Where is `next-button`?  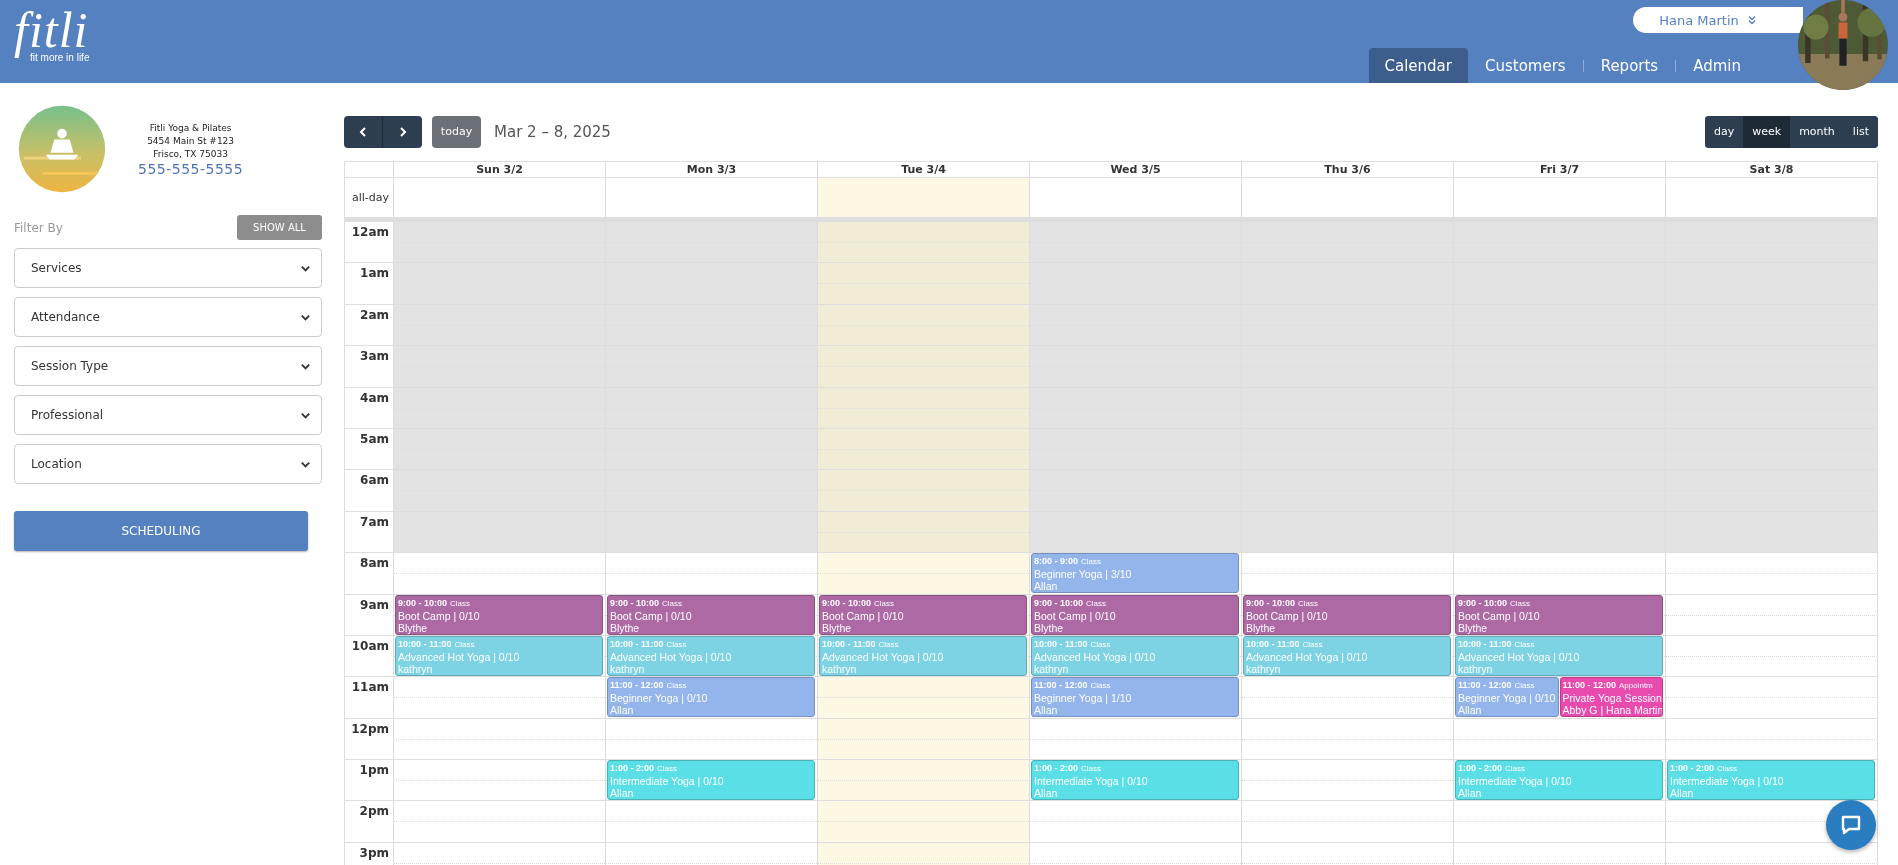
next-button is located at coordinates (402, 131).